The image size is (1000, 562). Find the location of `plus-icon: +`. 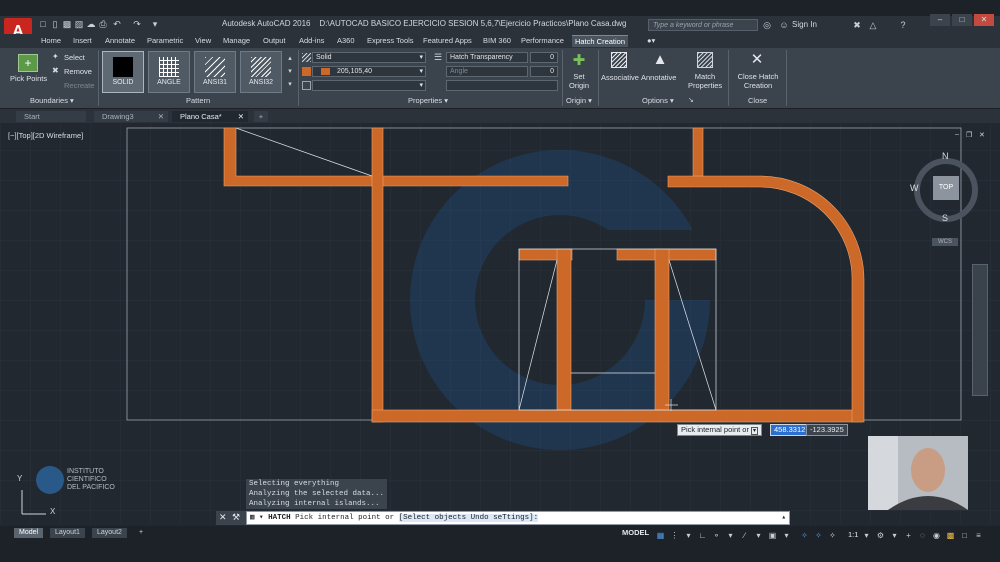

plus-icon: + is located at coordinates (908, 535).